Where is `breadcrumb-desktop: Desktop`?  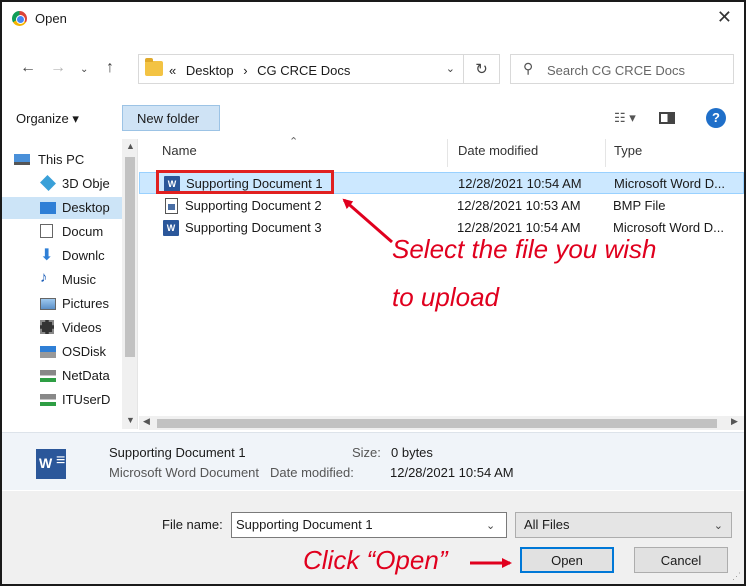
breadcrumb-desktop: Desktop is located at coordinates (210, 70).